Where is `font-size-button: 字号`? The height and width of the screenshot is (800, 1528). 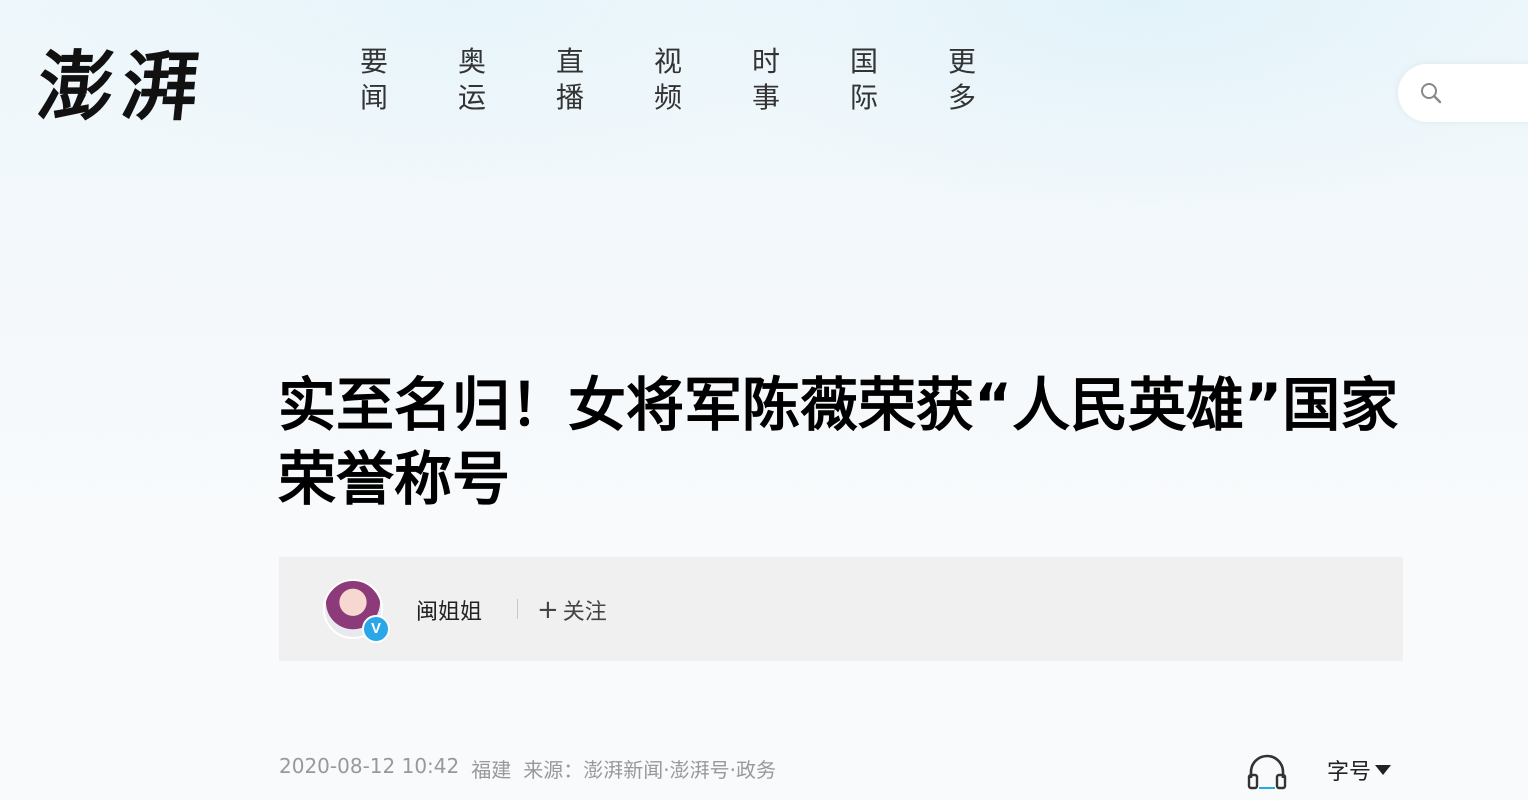 font-size-button: 字号 is located at coordinates (1359, 770).